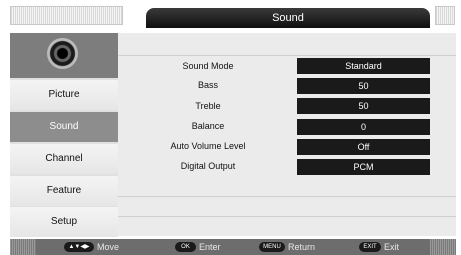 The width and height of the screenshot is (461, 255). Describe the element at coordinates (185, 247) in the screenshot. I see `ok-key-icon: OK` at that location.